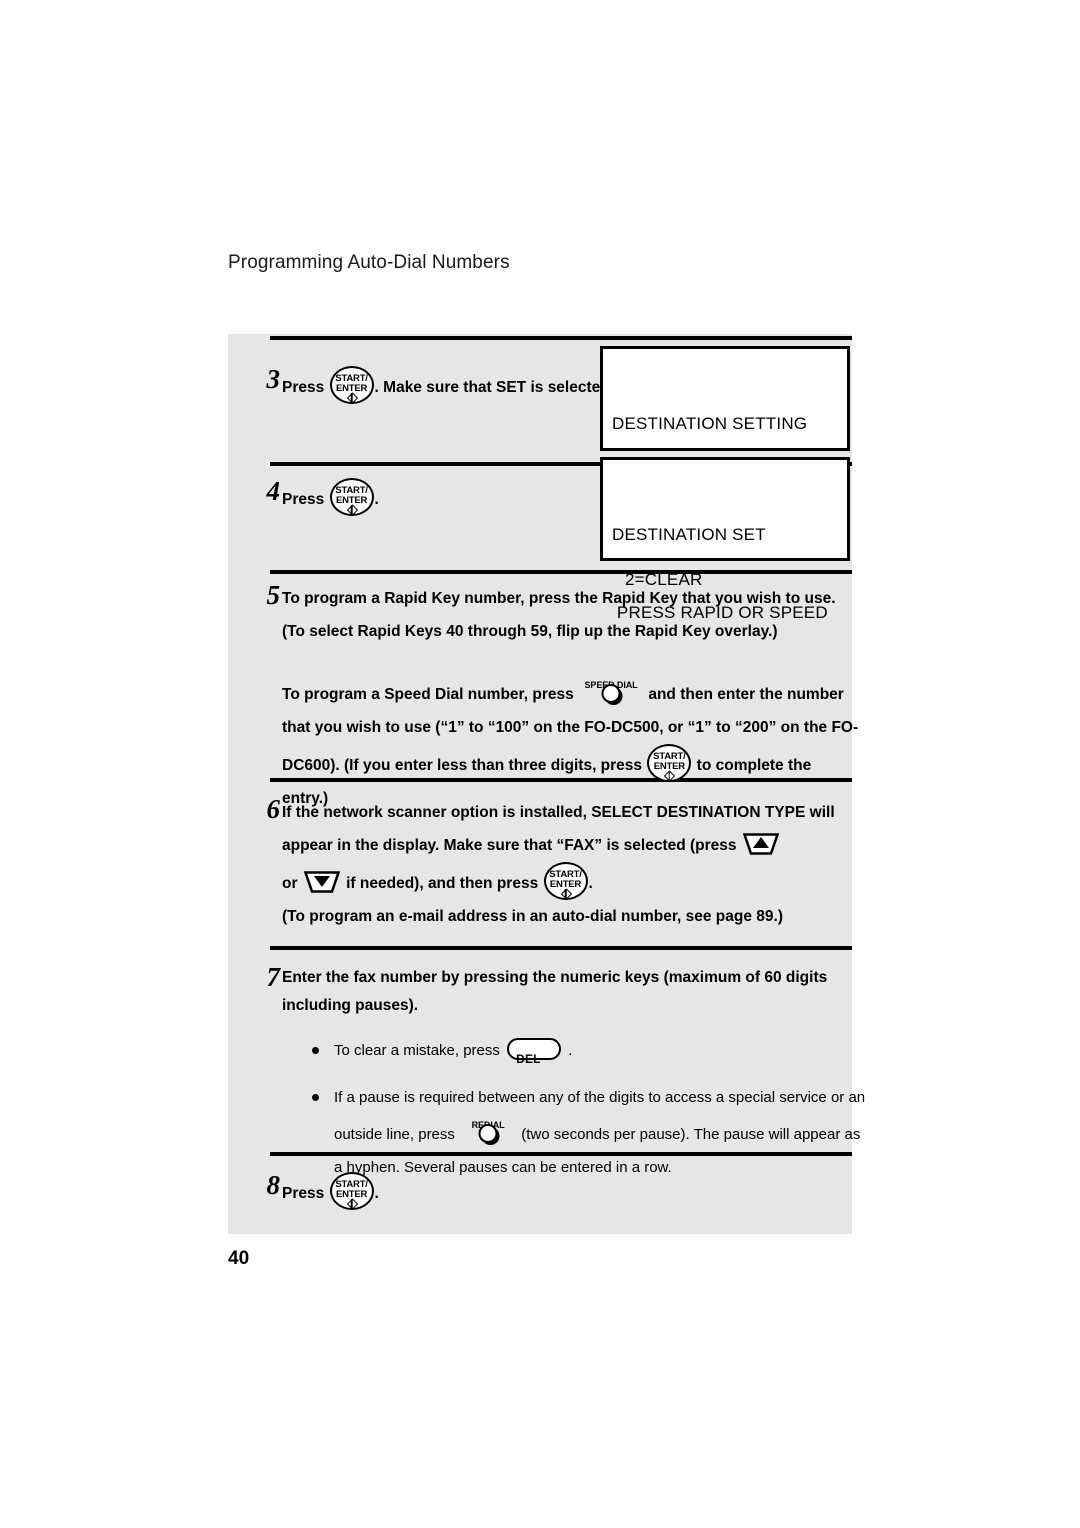 The width and height of the screenshot is (1080, 1528). What do you see at coordinates (273, 809) in the screenshot?
I see `step-6-number: 6` at bounding box center [273, 809].